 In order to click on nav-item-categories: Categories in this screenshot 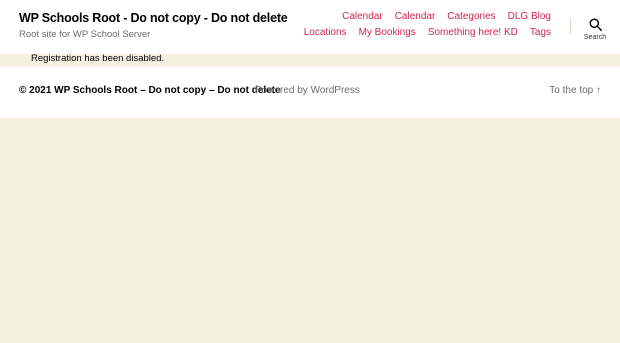, I will do `click(471, 17)`.